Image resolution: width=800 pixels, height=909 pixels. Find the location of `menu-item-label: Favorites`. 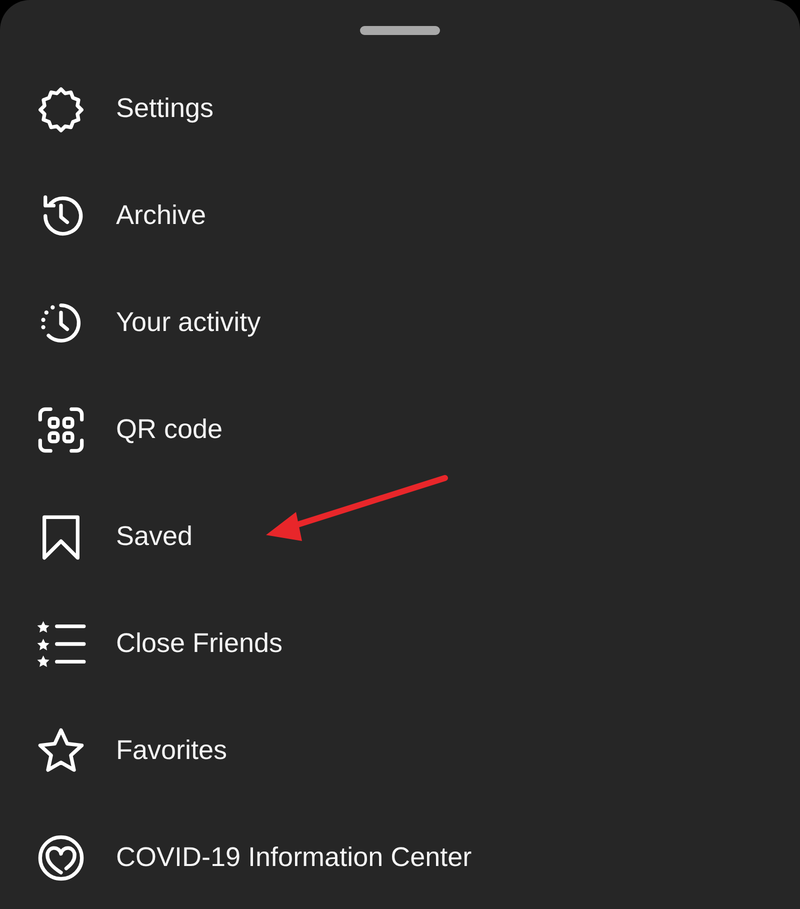

menu-item-label: Favorites is located at coordinates (172, 750).